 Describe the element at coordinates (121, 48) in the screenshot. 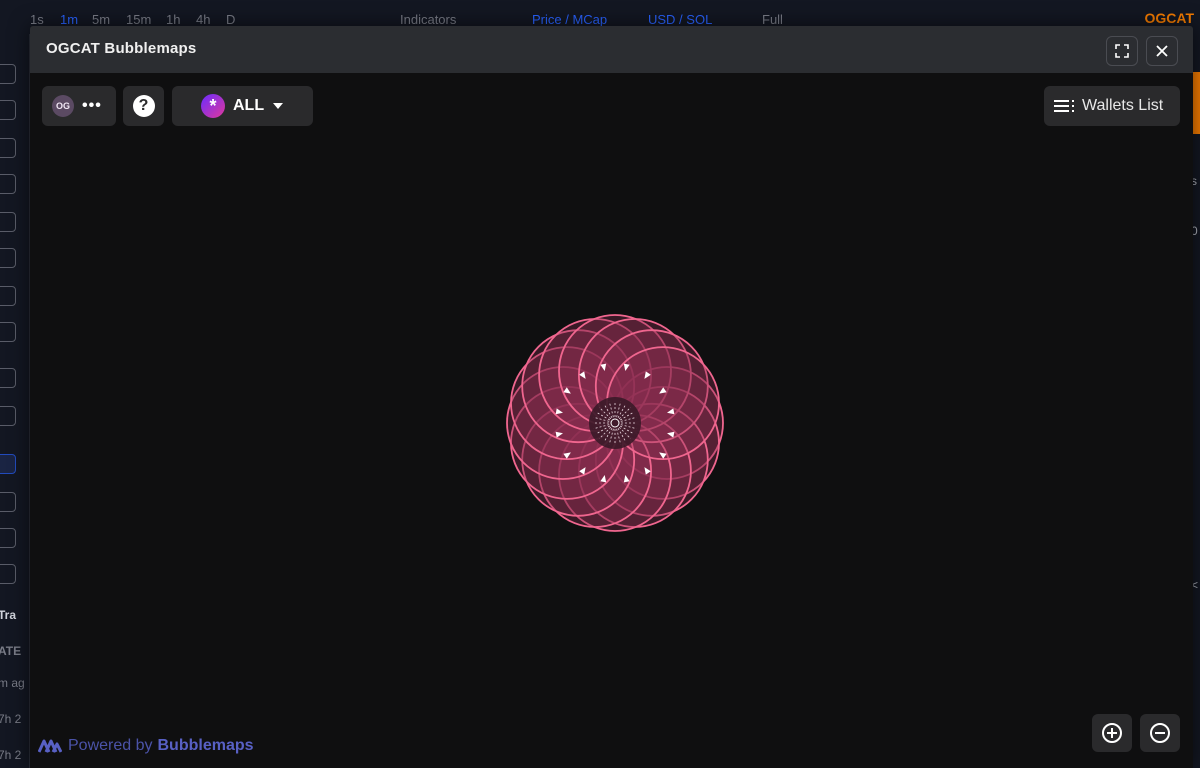

I see `modal-title: OGCAT Bubblemaps` at that location.